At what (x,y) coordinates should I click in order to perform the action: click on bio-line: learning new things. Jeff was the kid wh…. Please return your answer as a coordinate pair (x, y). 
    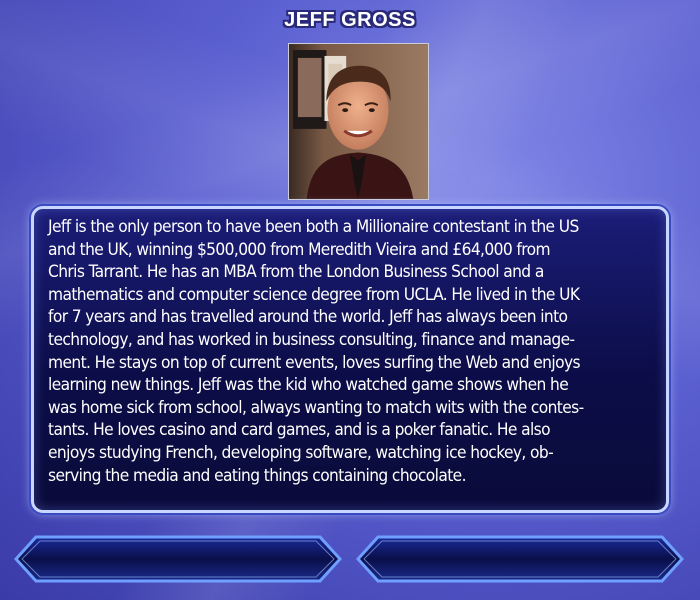
    Looking at the image, I should click on (308, 385).